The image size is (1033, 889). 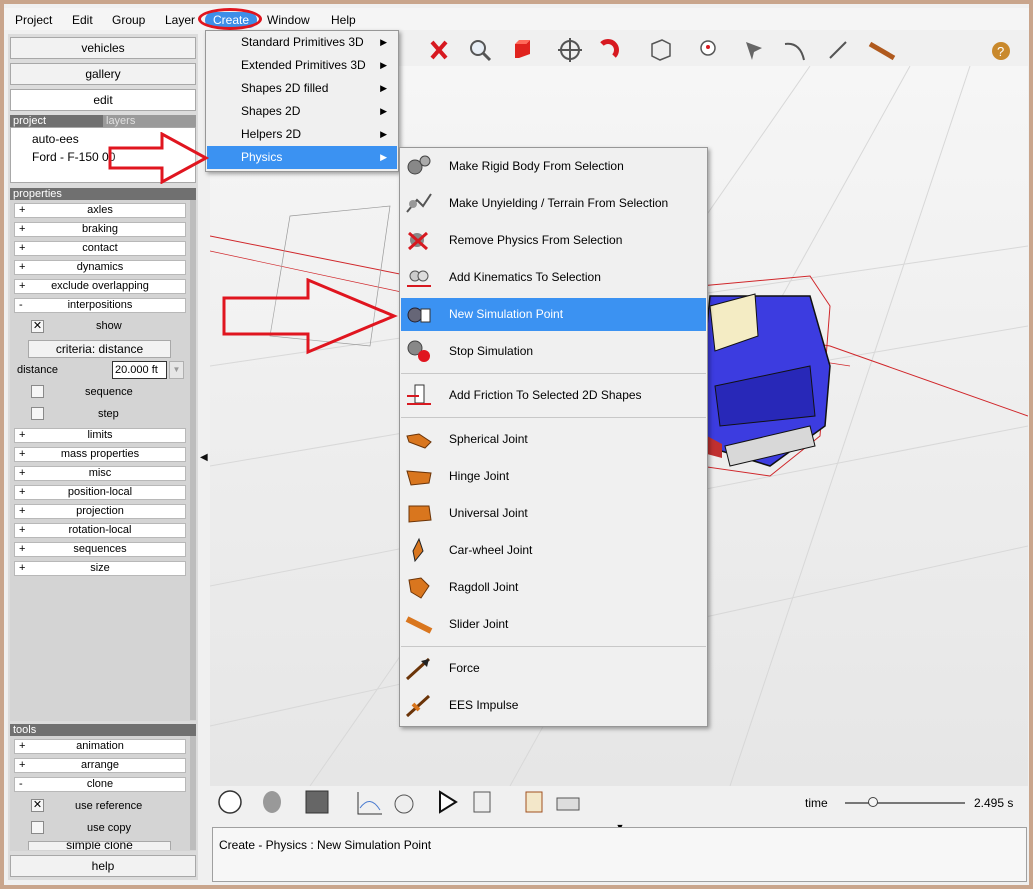 I want to click on prop-exclude-overlapping: + exclude overlapping, so click(x=100, y=286).